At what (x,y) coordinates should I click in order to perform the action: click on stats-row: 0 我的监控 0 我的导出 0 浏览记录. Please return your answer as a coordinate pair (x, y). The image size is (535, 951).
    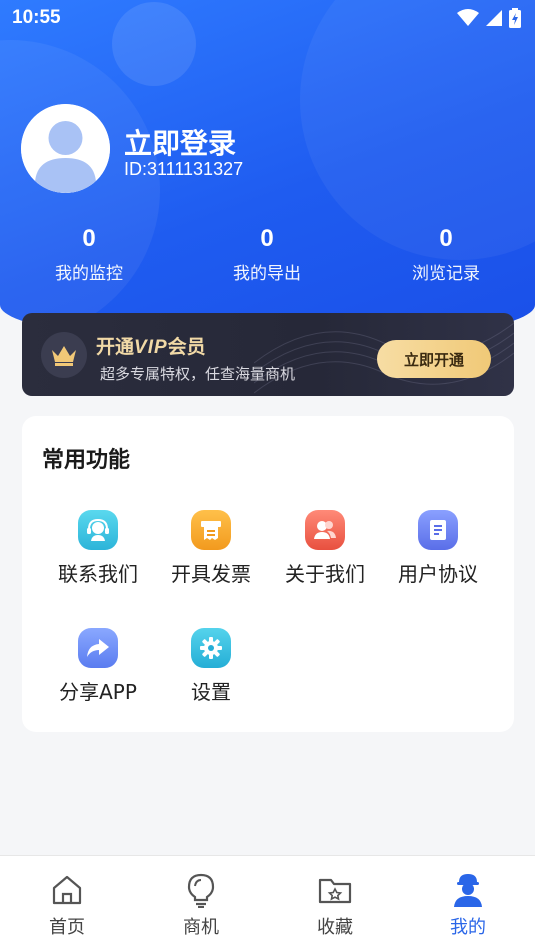
    Looking at the image, I should click on (267, 257).